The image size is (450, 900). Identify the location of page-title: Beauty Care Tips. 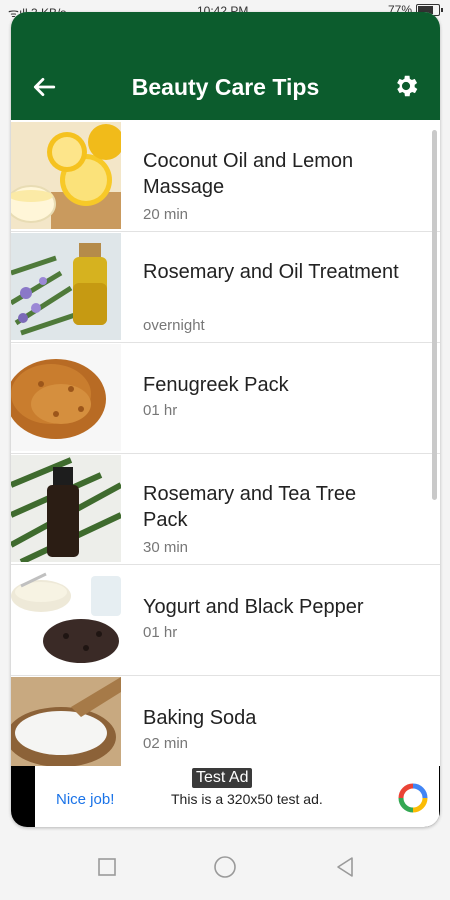
(225, 87).